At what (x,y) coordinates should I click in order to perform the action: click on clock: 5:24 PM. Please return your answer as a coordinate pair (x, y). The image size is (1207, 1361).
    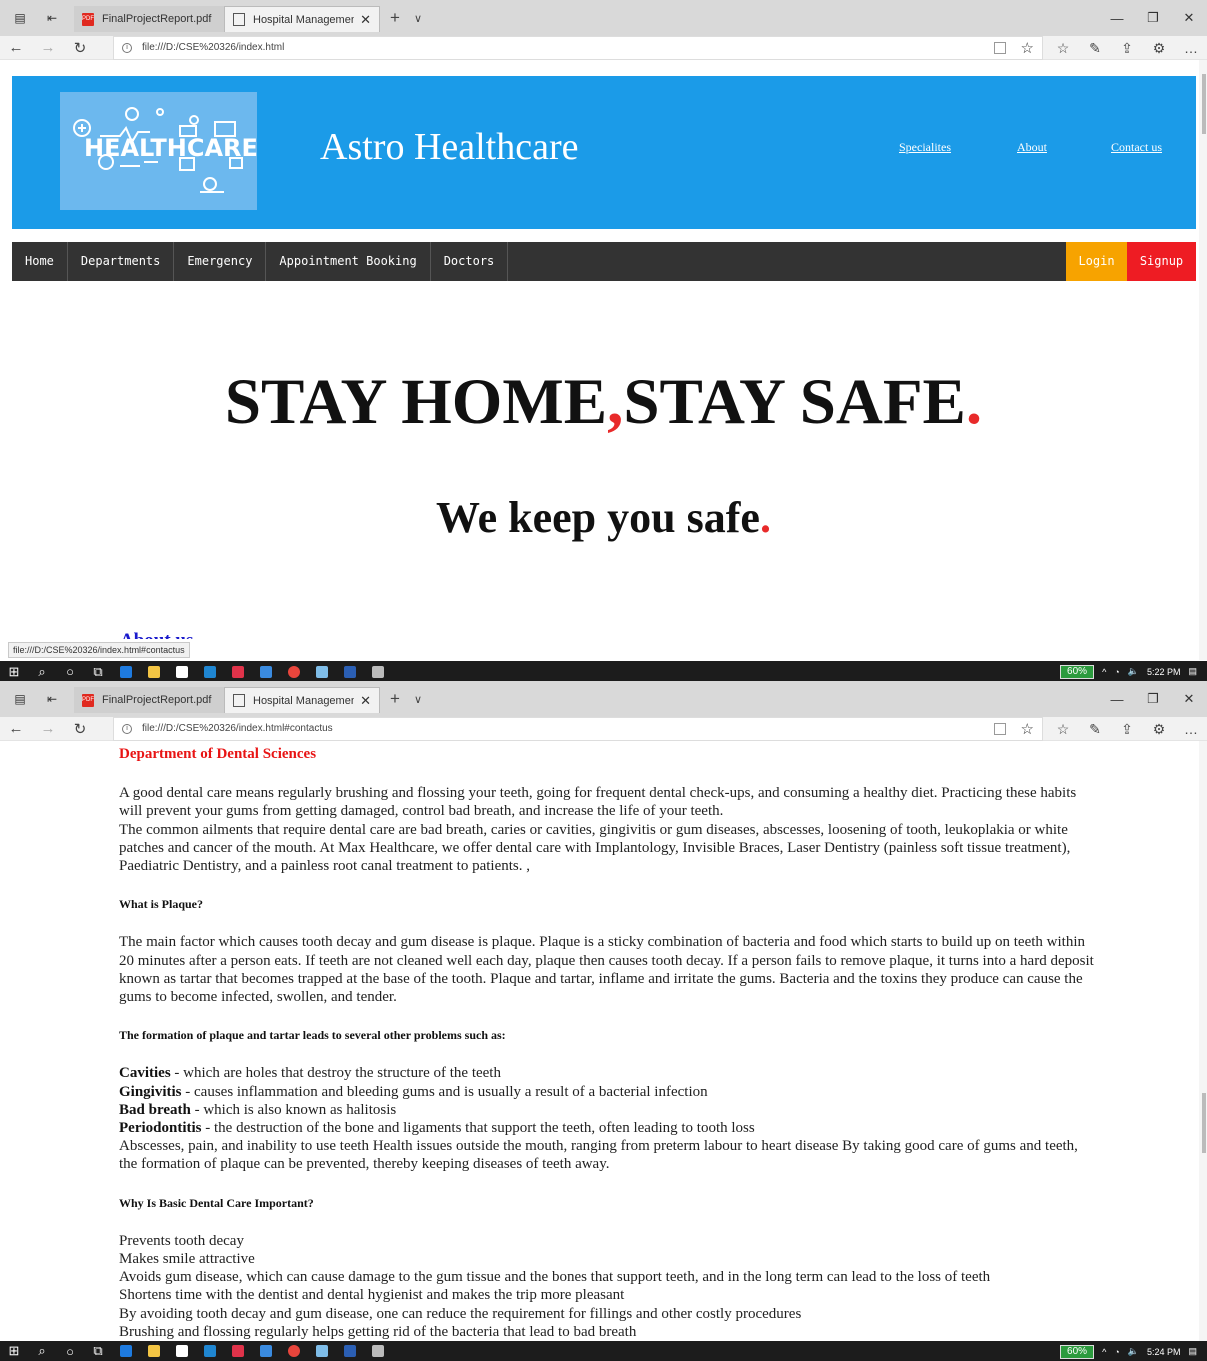
    Looking at the image, I should click on (1164, 1352).